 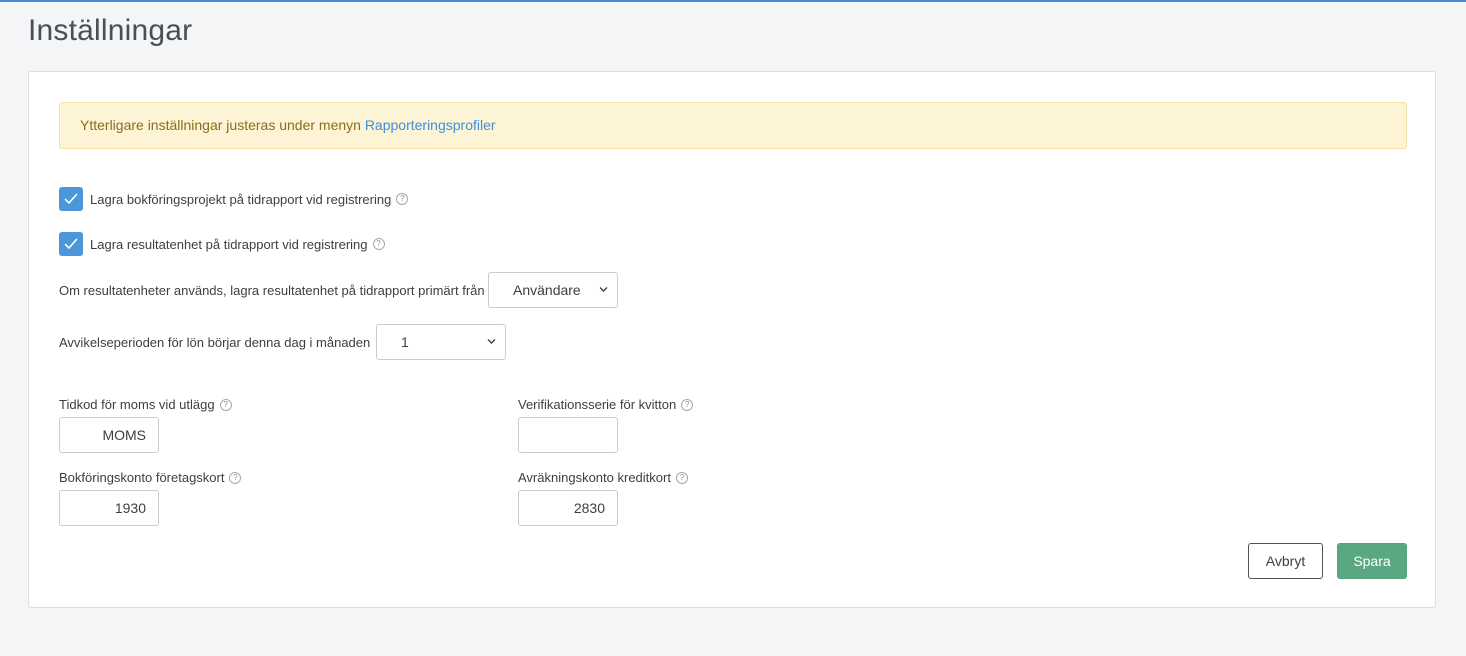 What do you see at coordinates (430, 125) in the screenshot?
I see `reporting-profiles-link: Rapporteringsprofiler` at bounding box center [430, 125].